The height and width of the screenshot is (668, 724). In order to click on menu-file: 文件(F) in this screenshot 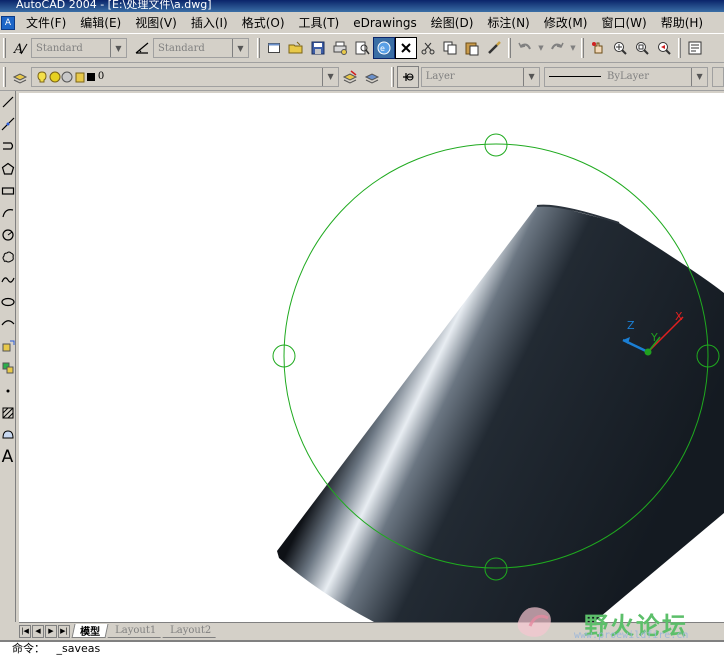, I will do `click(46, 22)`.